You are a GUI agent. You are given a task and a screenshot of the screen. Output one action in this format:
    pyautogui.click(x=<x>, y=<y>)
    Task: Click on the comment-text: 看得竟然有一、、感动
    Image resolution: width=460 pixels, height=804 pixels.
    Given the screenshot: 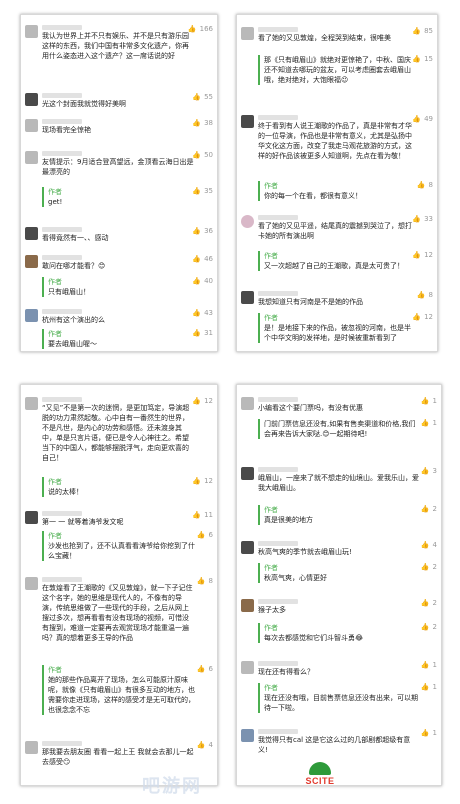 What is the action you would take?
    pyautogui.click(x=75, y=238)
    